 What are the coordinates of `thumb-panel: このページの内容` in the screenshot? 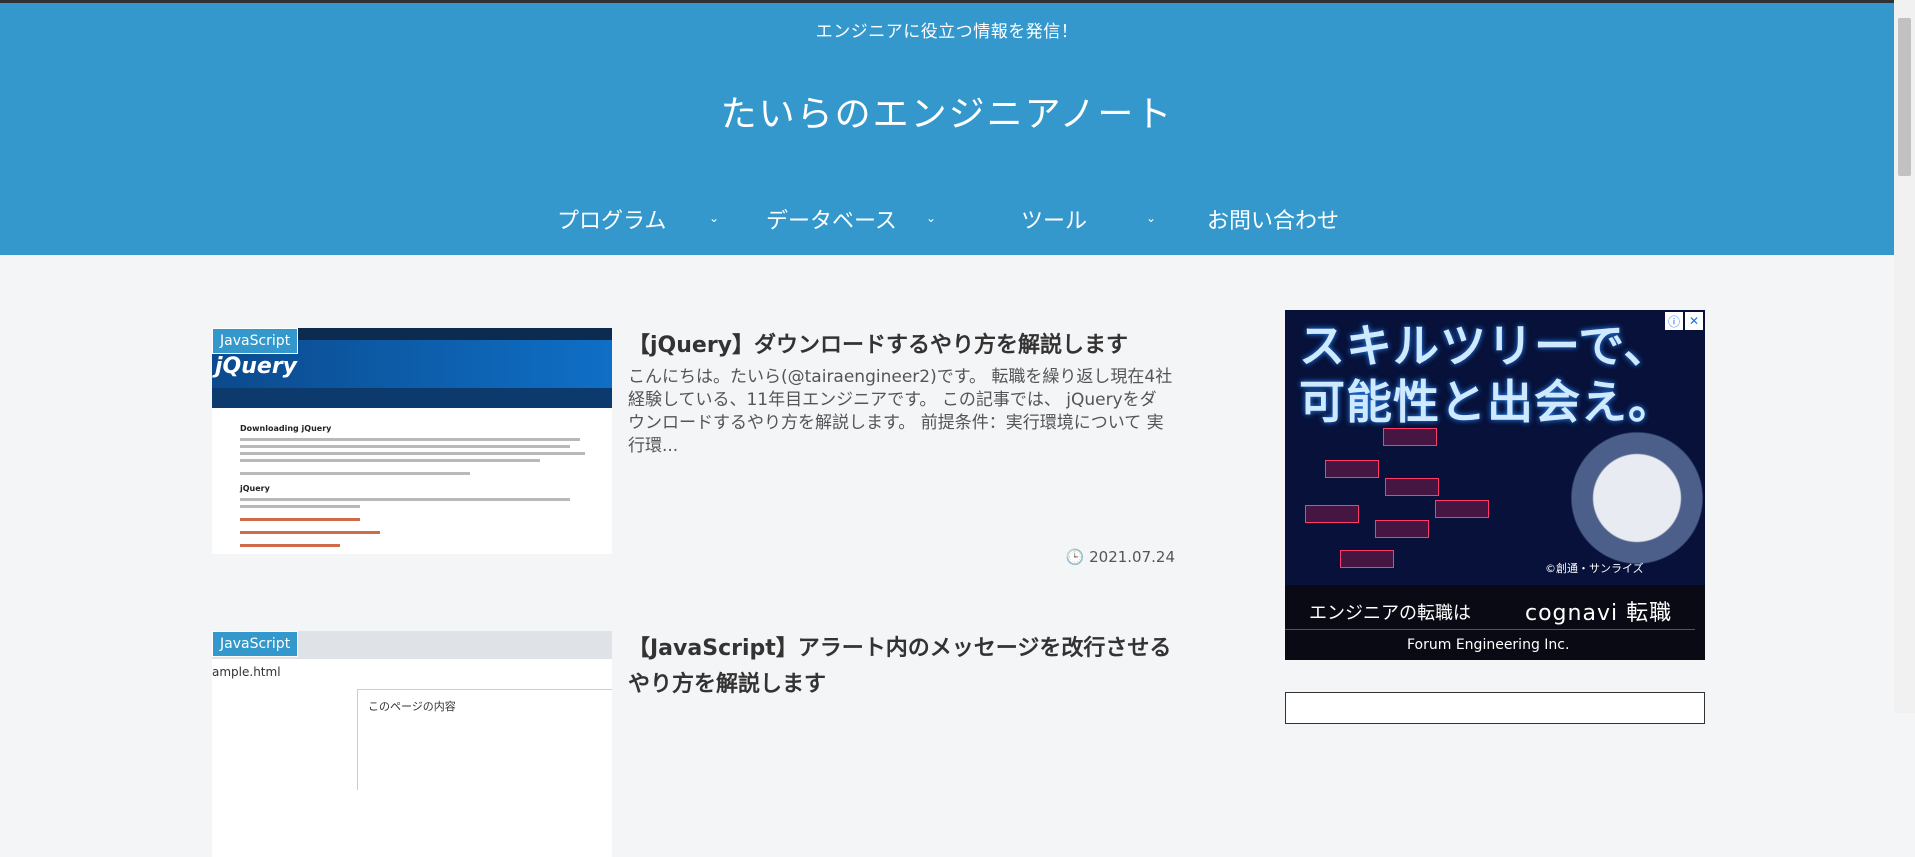 It's located at (484, 739).